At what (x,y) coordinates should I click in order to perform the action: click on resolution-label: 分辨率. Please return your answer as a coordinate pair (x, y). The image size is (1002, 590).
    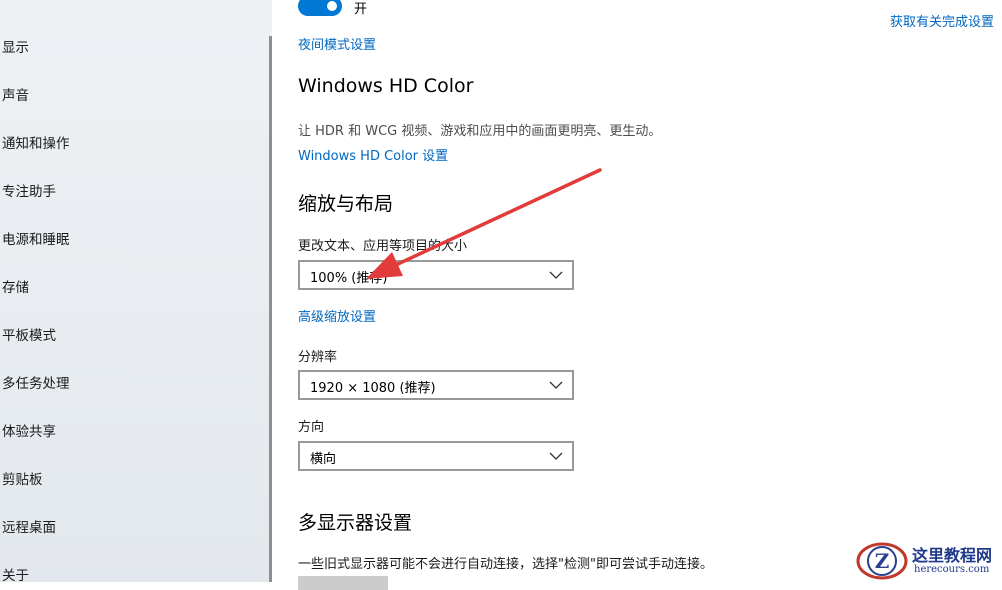
    Looking at the image, I should click on (318, 357).